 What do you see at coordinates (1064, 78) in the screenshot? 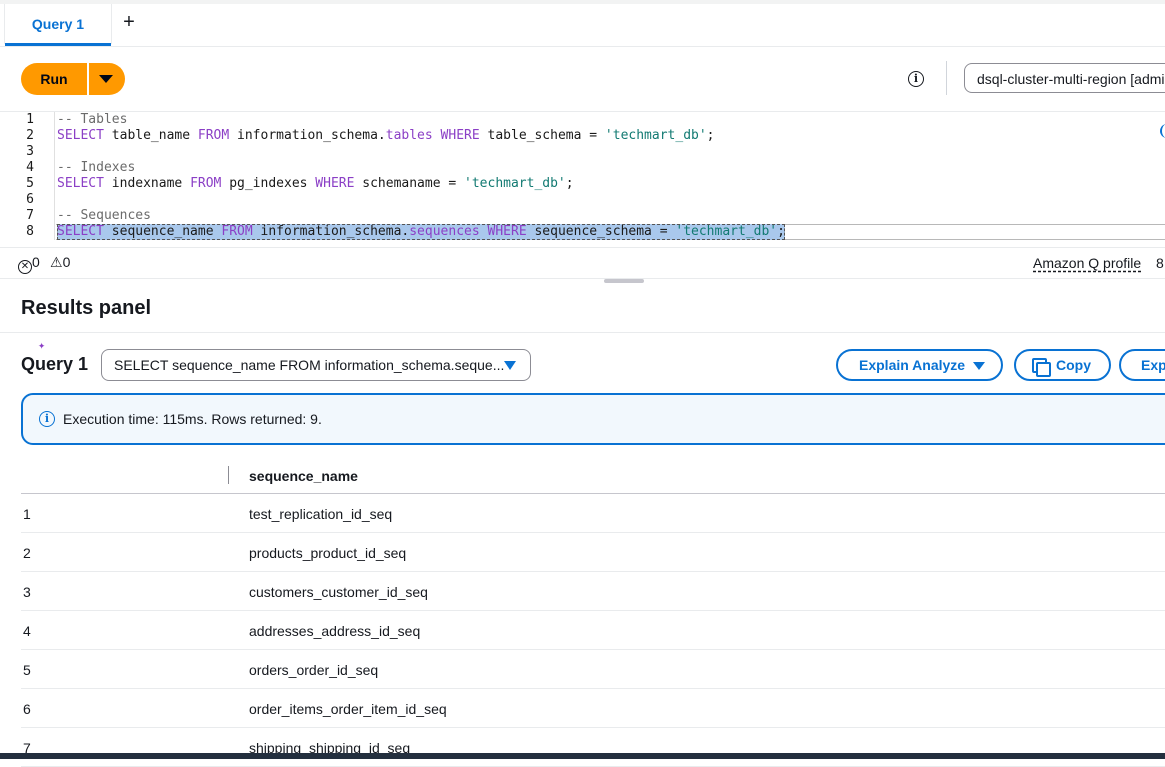
I see `cluster-select: dsql-cluster-multi-region [admin]` at bounding box center [1064, 78].